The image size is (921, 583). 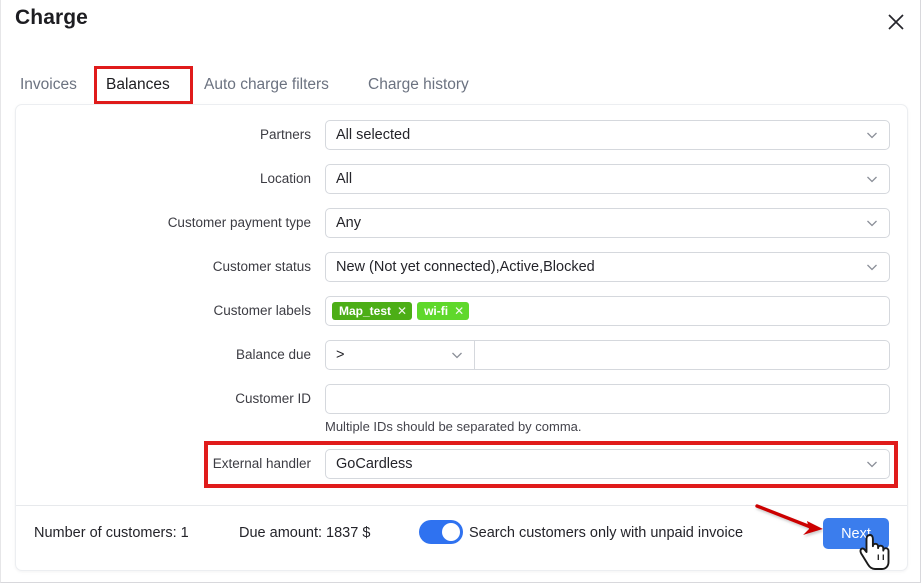 I want to click on label-external-handler: External handler, so click(x=261, y=463).